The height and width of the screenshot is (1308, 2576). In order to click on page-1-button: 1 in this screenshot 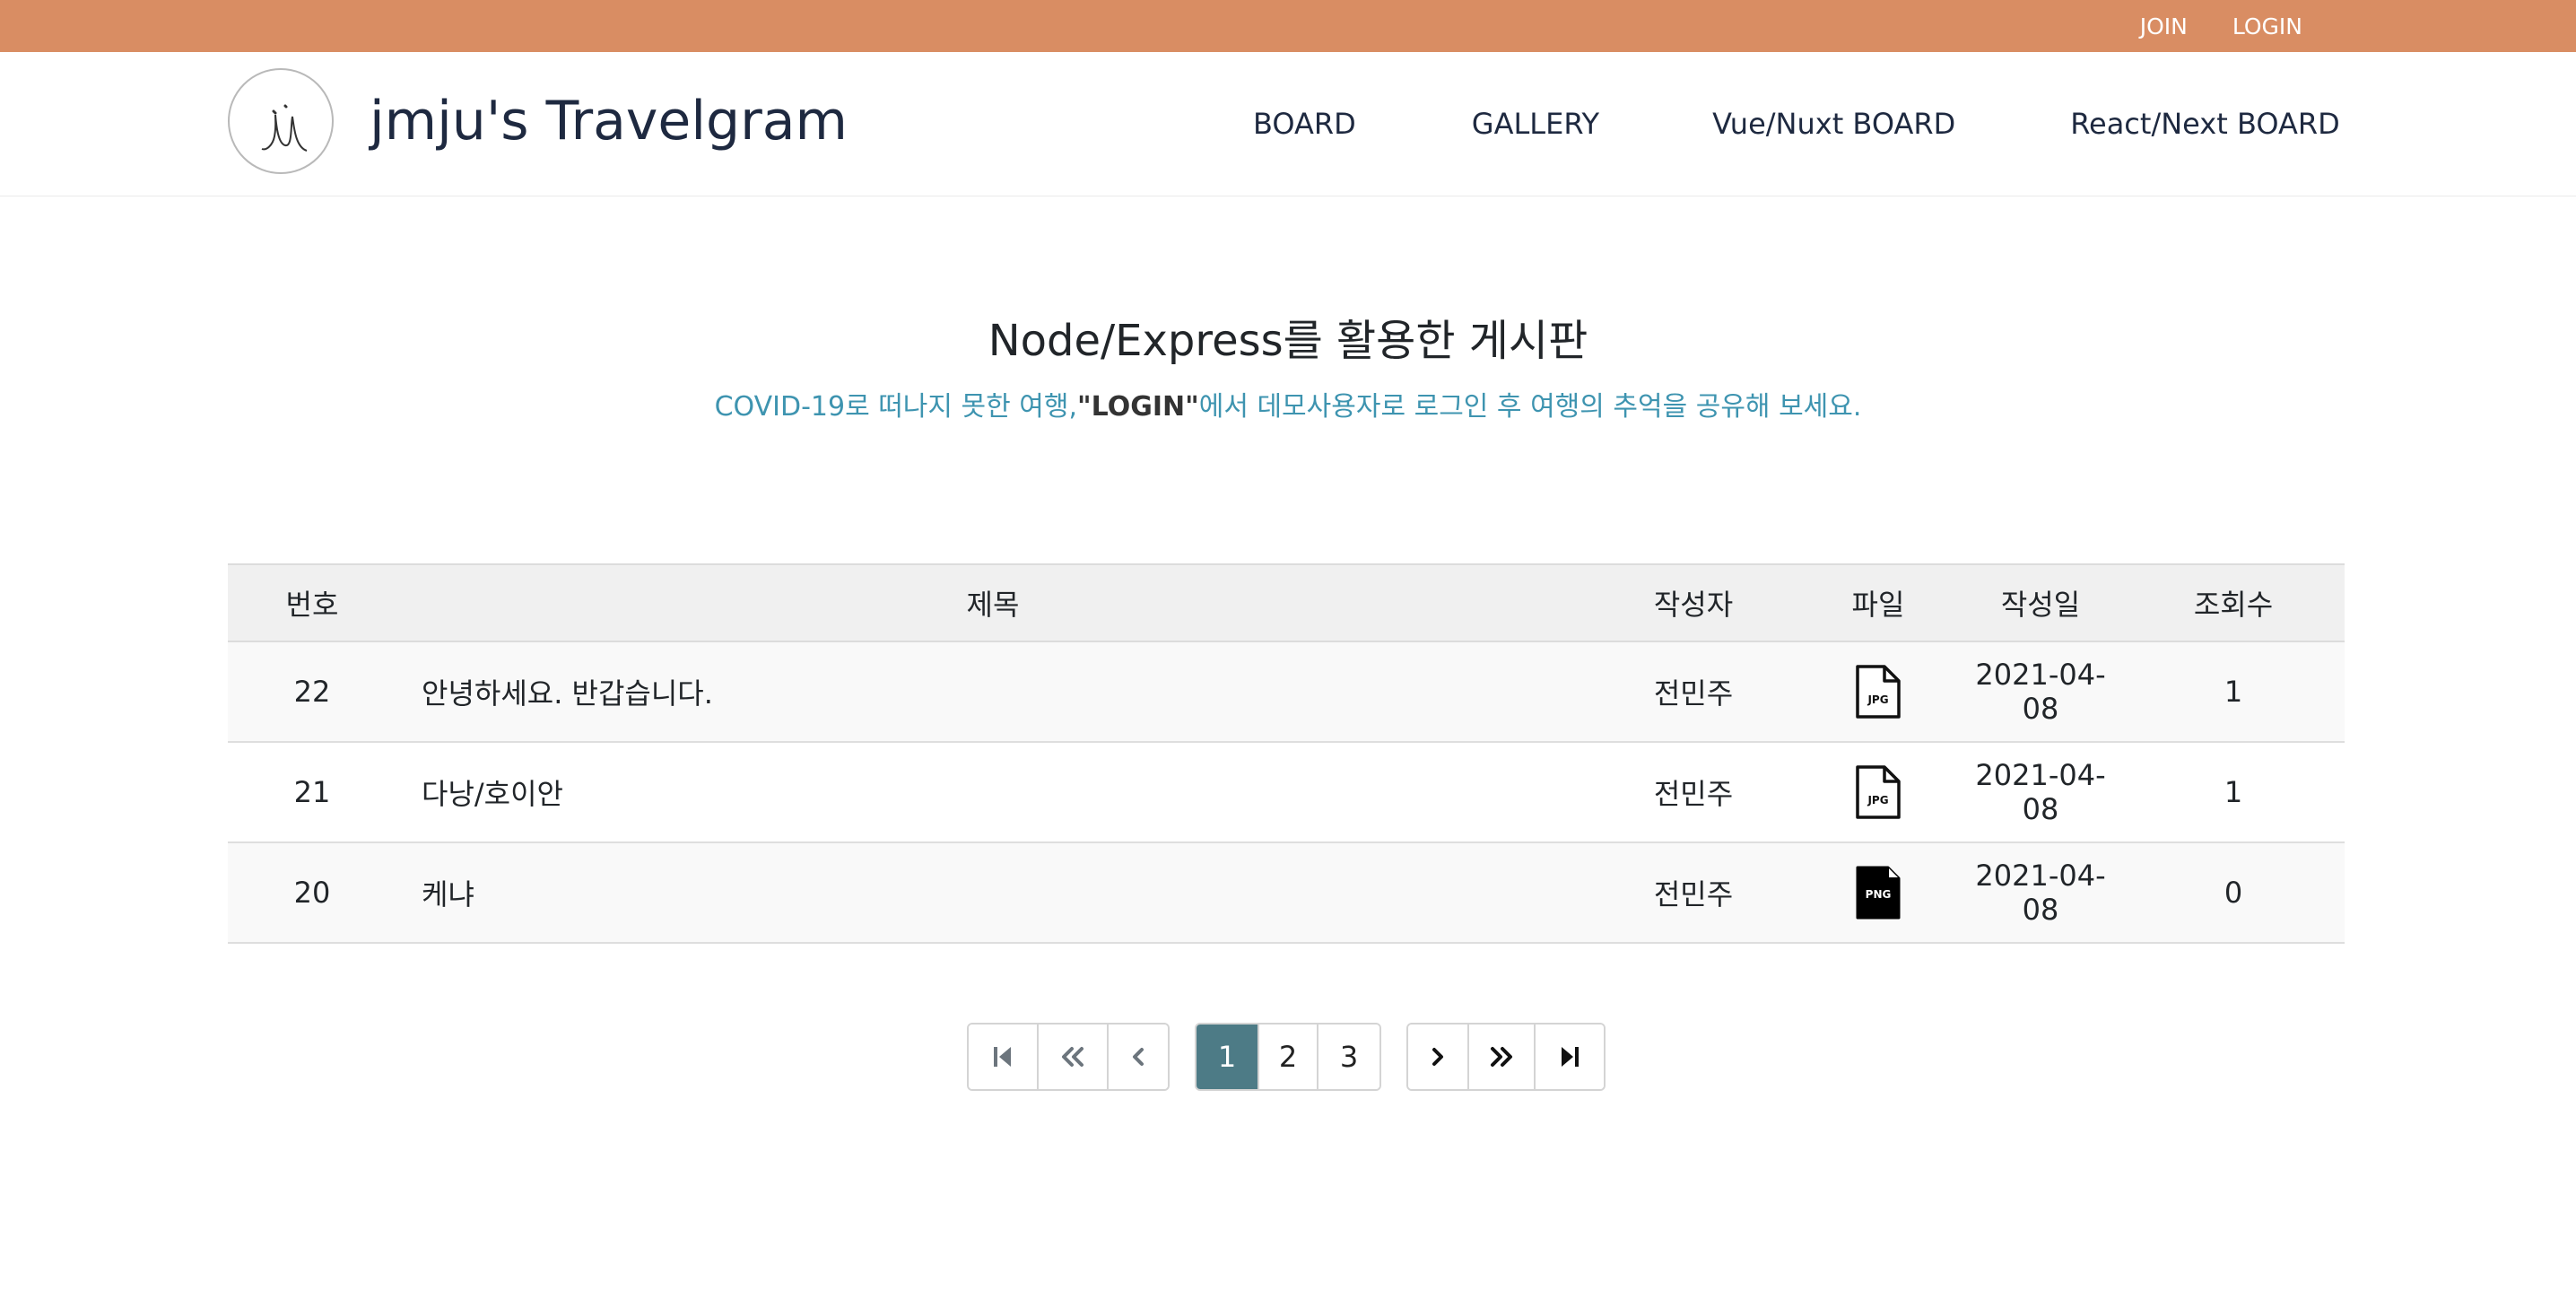, I will do `click(1228, 1057)`.